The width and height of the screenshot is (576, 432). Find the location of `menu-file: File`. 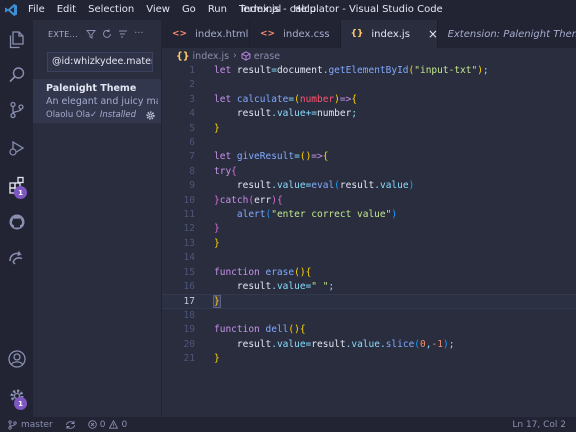

menu-file: File is located at coordinates (36, 10).